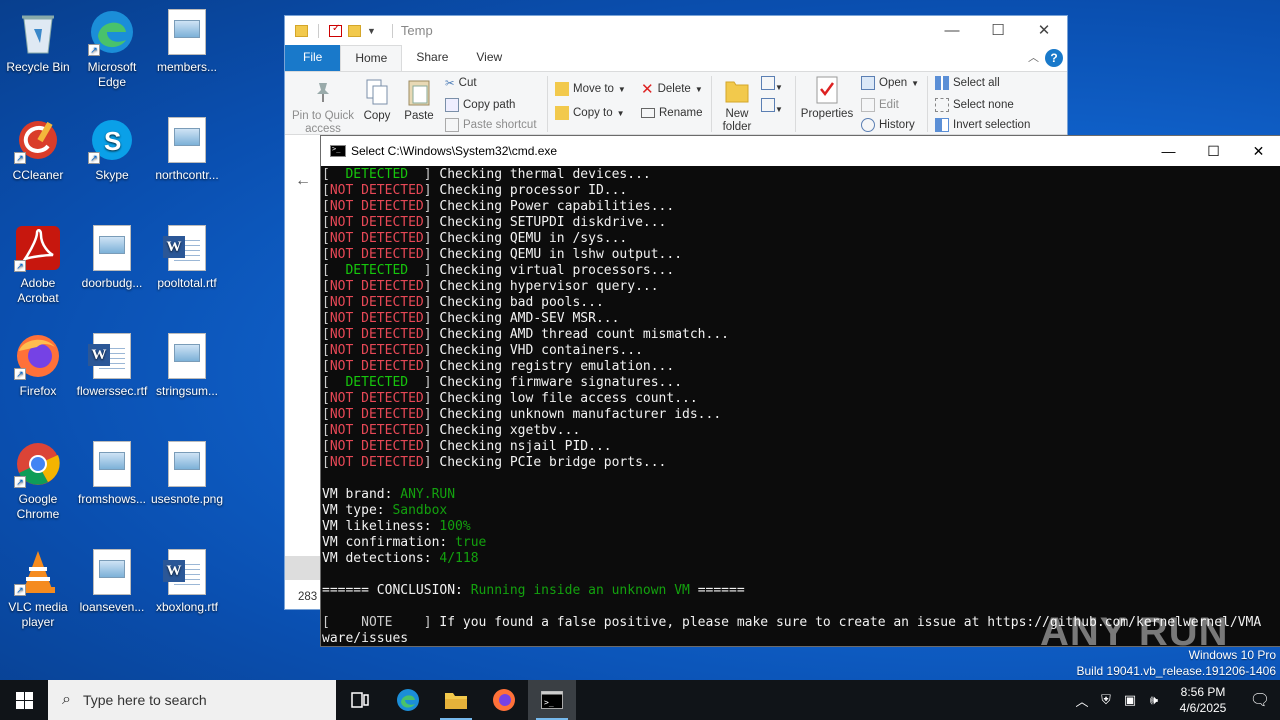 This screenshot has height=720, width=1280. Describe the element at coordinates (868, 125) in the screenshot. I see `history-icon` at that location.